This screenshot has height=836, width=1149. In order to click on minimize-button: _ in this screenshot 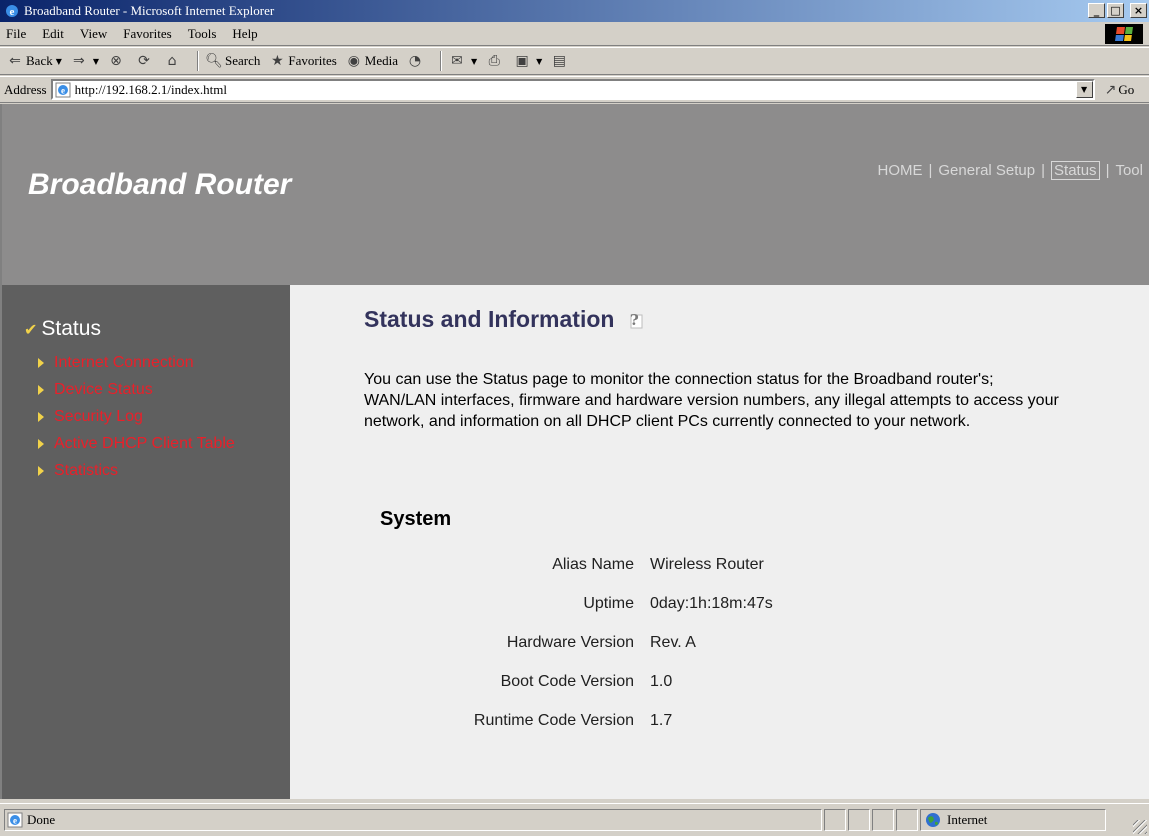, I will do `click(1096, 10)`.